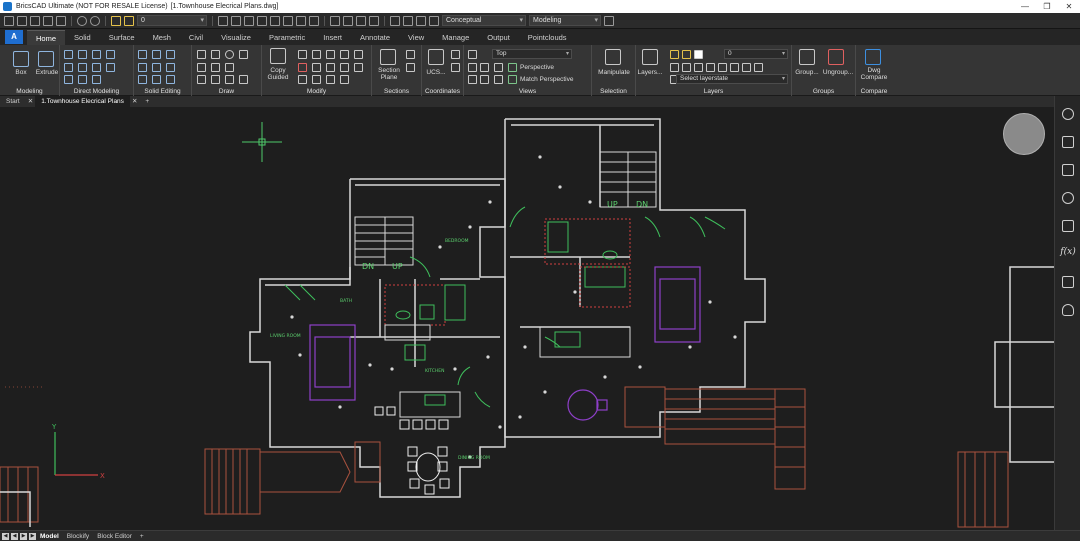 The height and width of the screenshot is (541, 1080). What do you see at coordinates (1068, 252) in the screenshot?
I see `parameters-fx-icon: f(x)` at bounding box center [1068, 252].